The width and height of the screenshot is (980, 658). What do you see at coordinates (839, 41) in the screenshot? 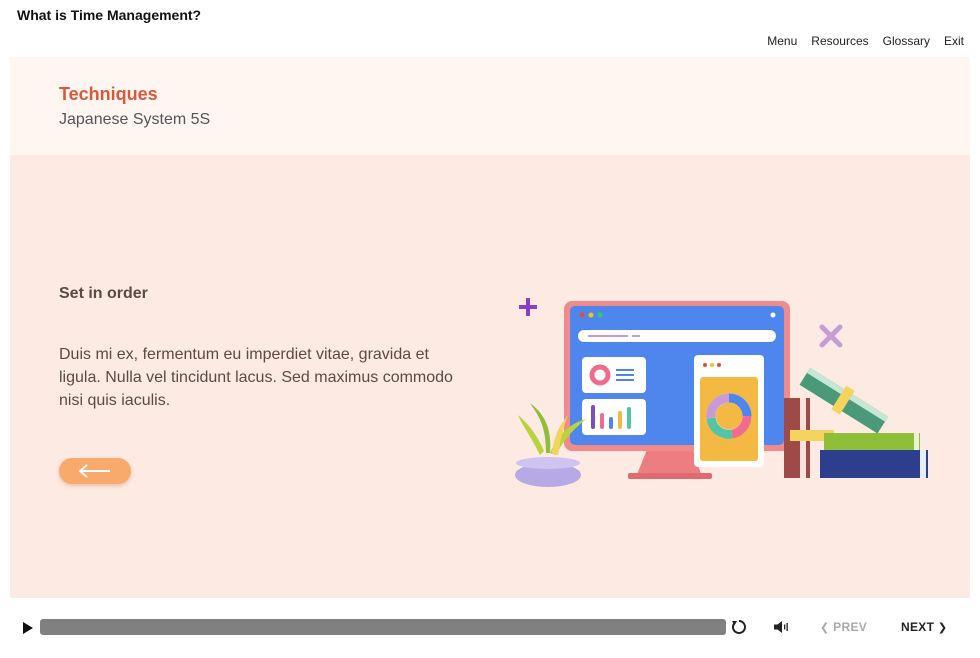
I see `resources-link: Resources` at bounding box center [839, 41].